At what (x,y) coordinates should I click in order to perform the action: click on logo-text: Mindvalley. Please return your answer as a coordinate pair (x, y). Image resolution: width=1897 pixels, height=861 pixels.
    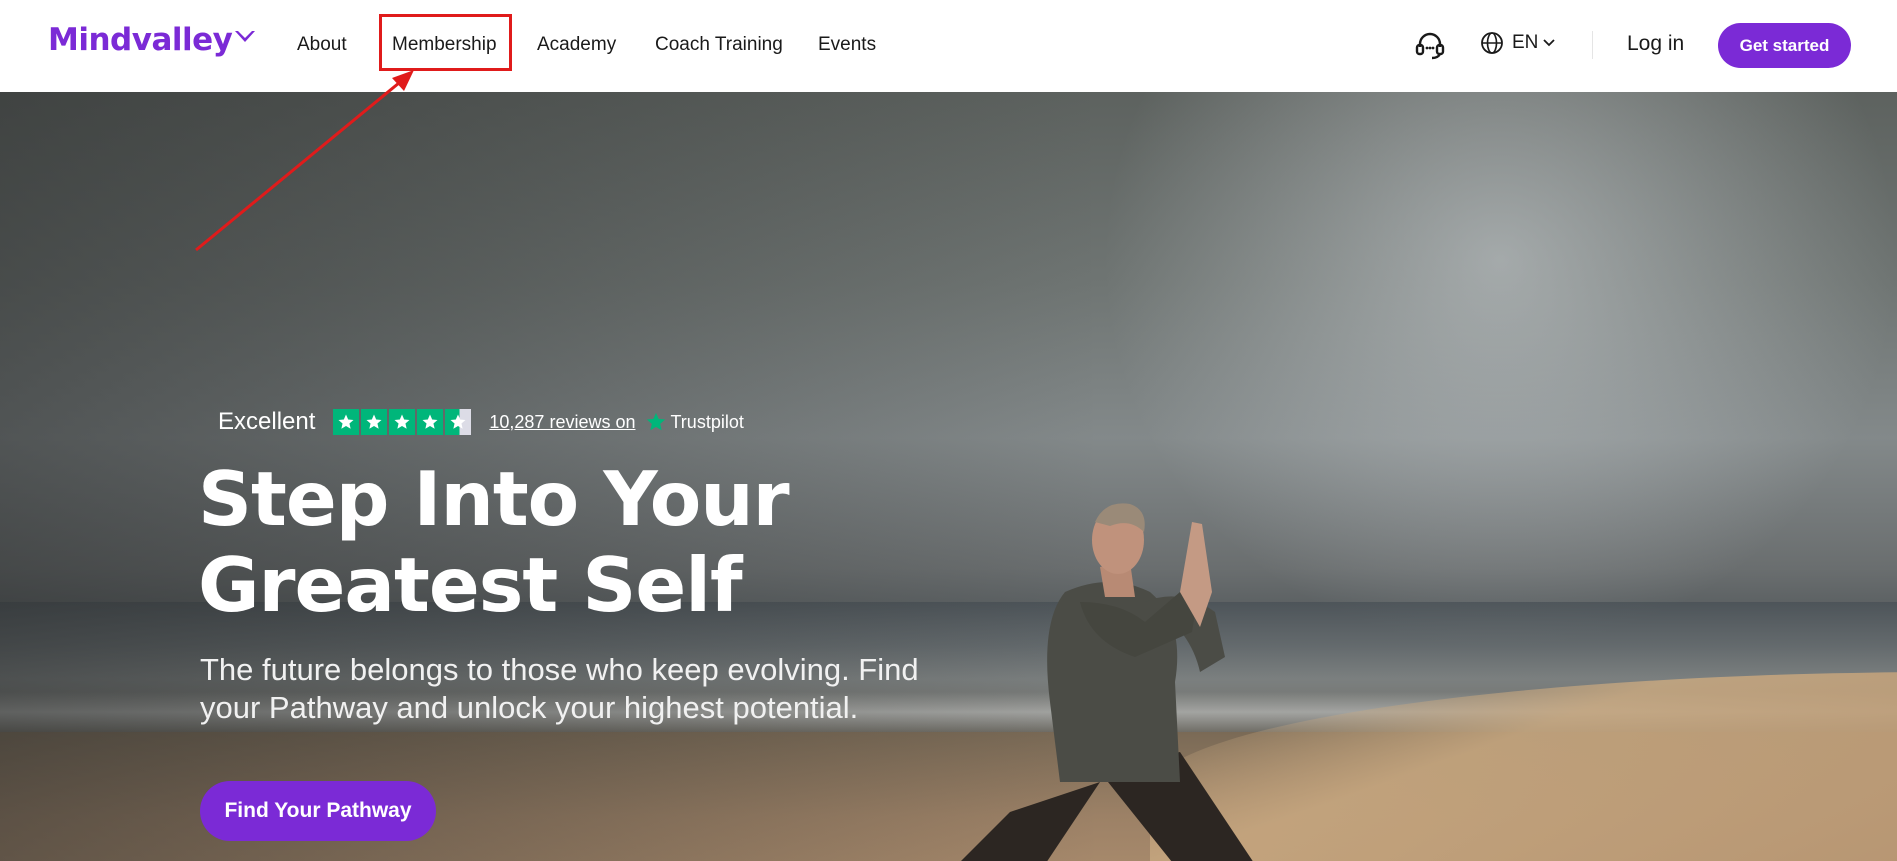
    Looking at the image, I should click on (140, 40).